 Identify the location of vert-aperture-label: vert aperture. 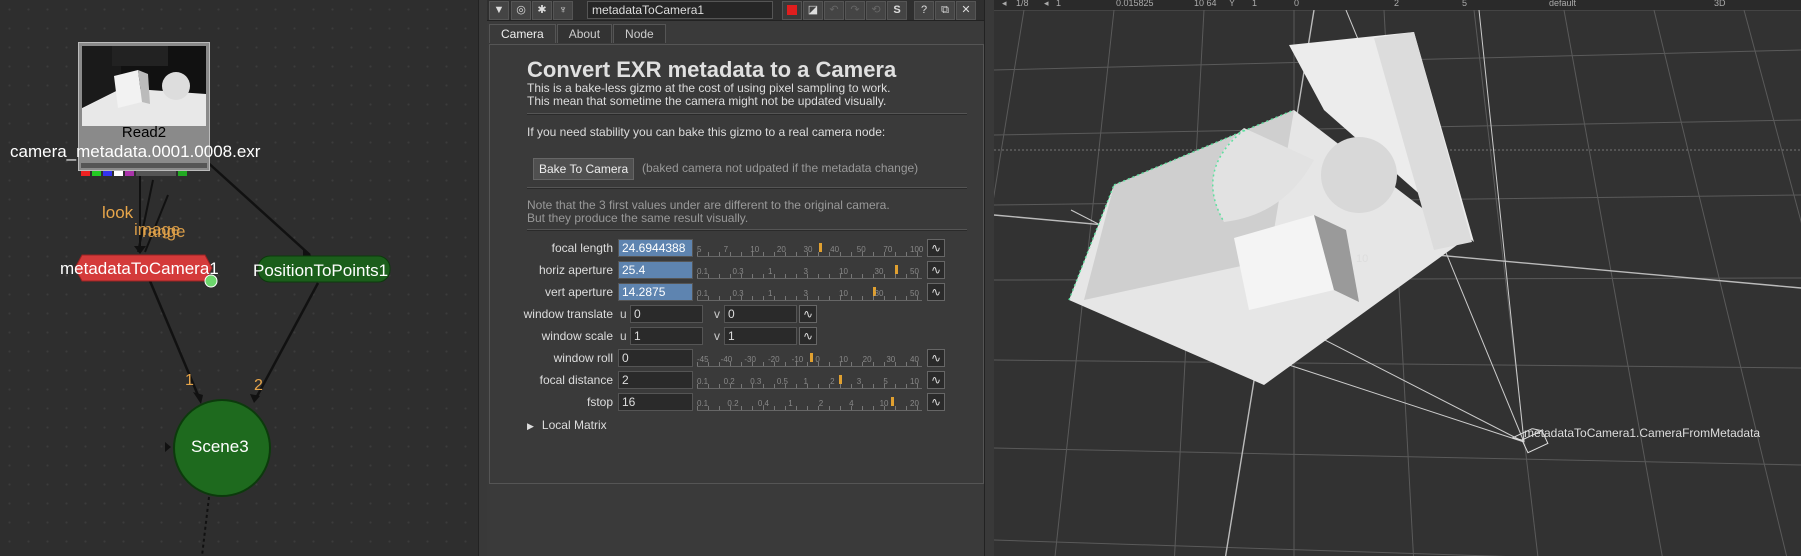
(578, 292).